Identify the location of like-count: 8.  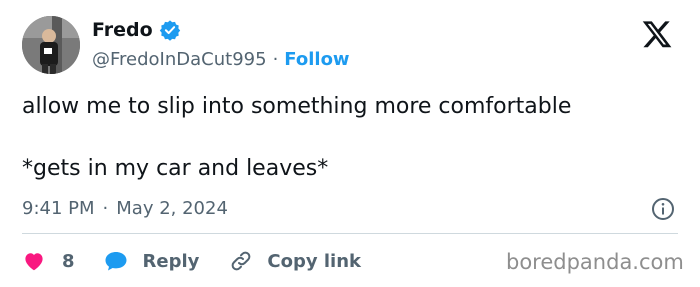
(68, 261).